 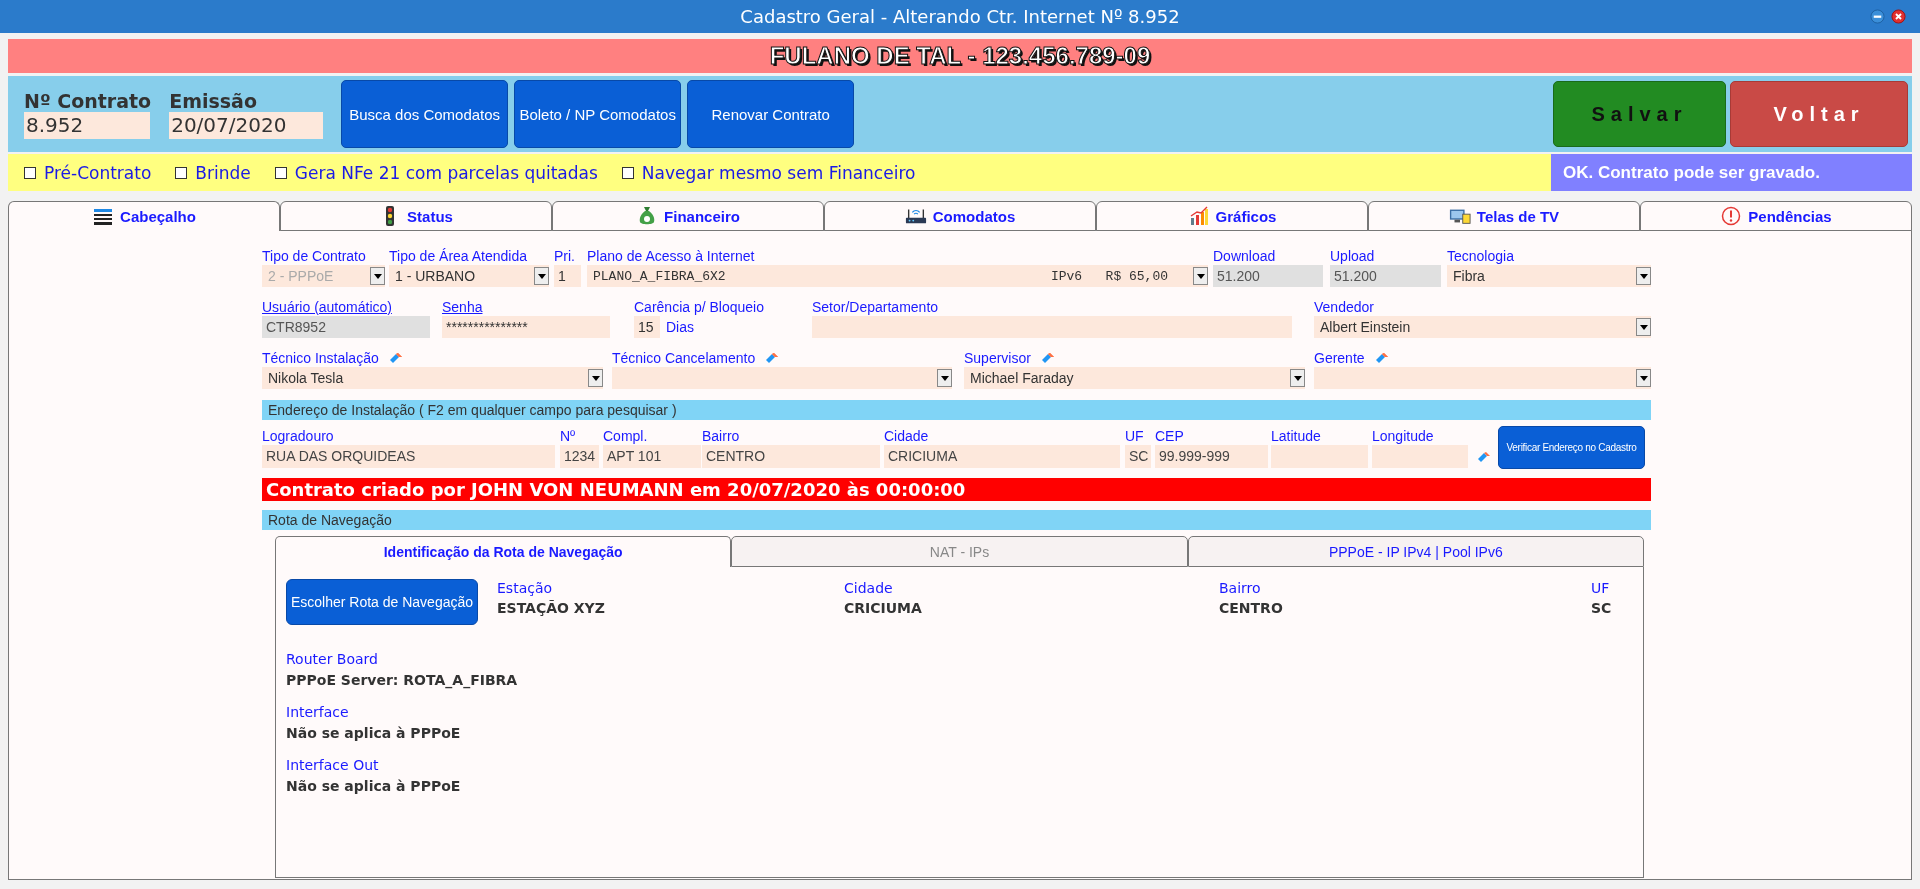 What do you see at coordinates (317, 712) in the screenshot?
I see `field-label: Interface` at bounding box center [317, 712].